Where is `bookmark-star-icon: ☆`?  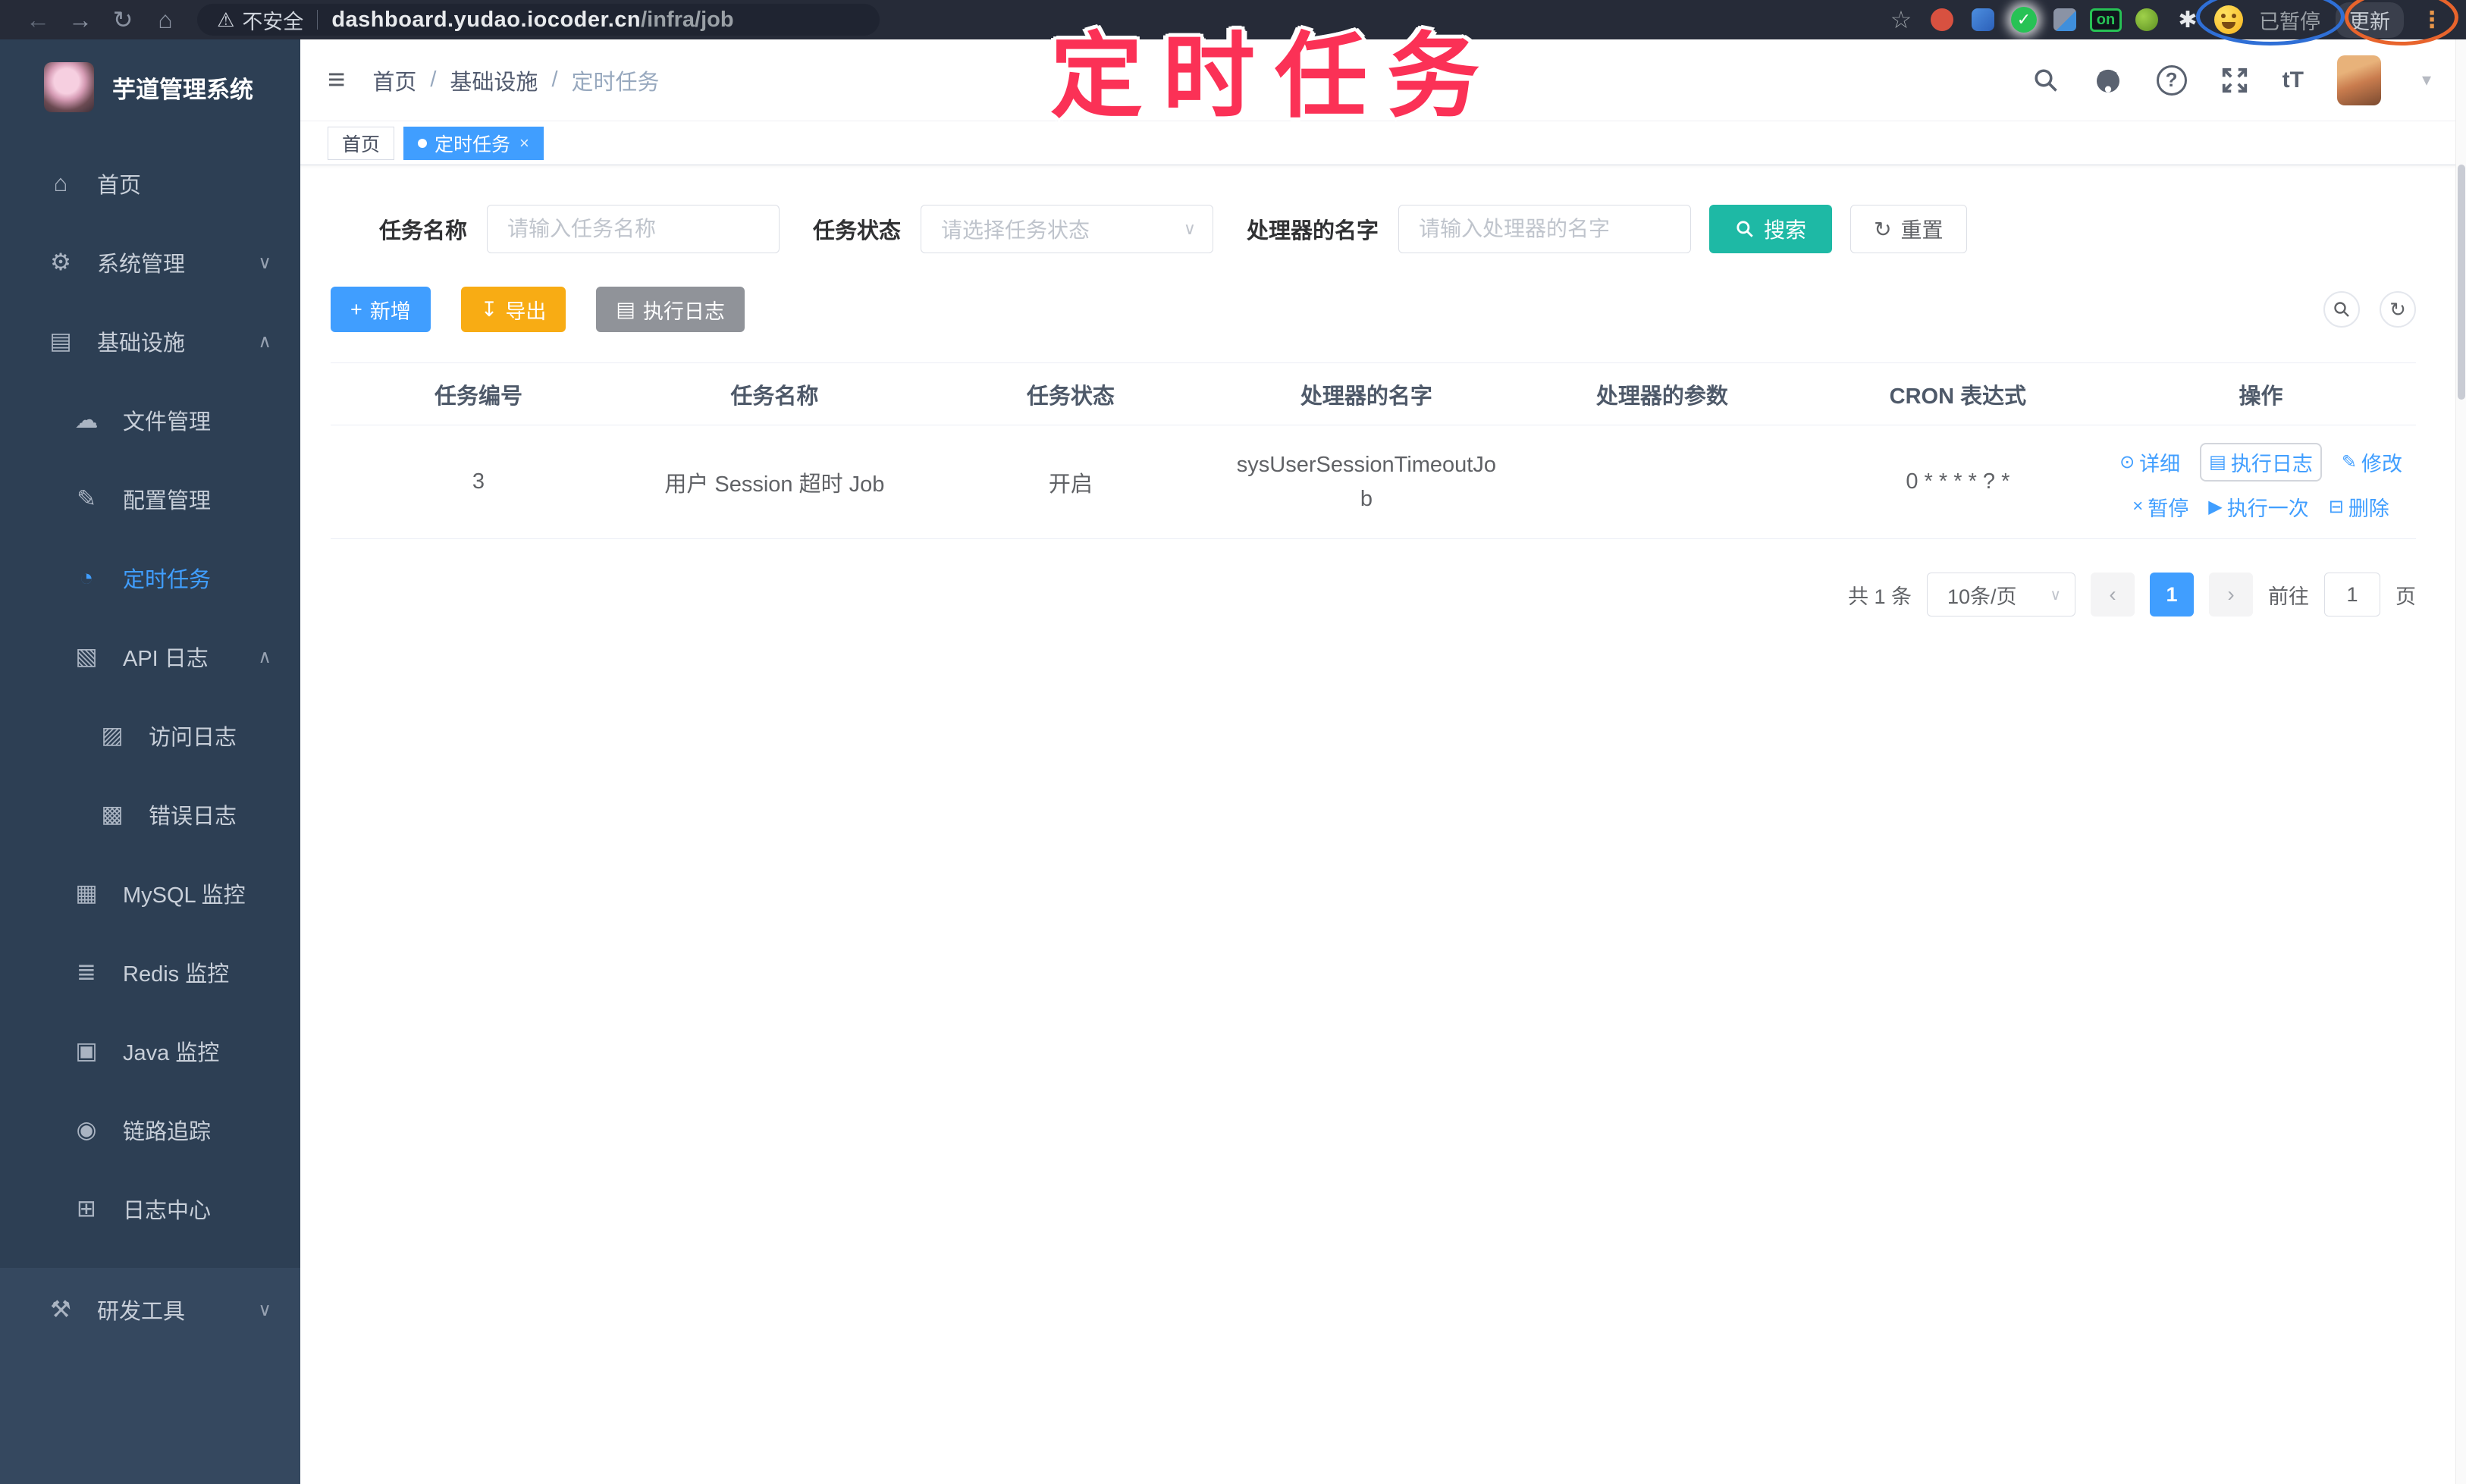
bookmark-star-icon: ☆ is located at coordinates (1901, 20).